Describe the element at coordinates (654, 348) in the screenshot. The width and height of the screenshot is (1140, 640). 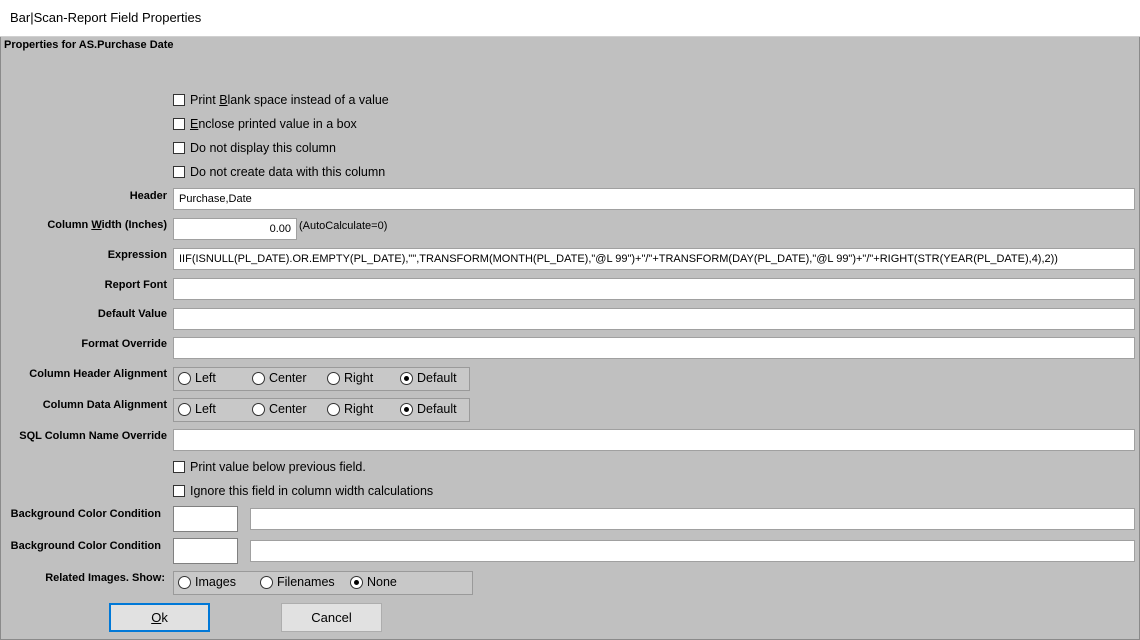
I see `format-override-input` at that location.